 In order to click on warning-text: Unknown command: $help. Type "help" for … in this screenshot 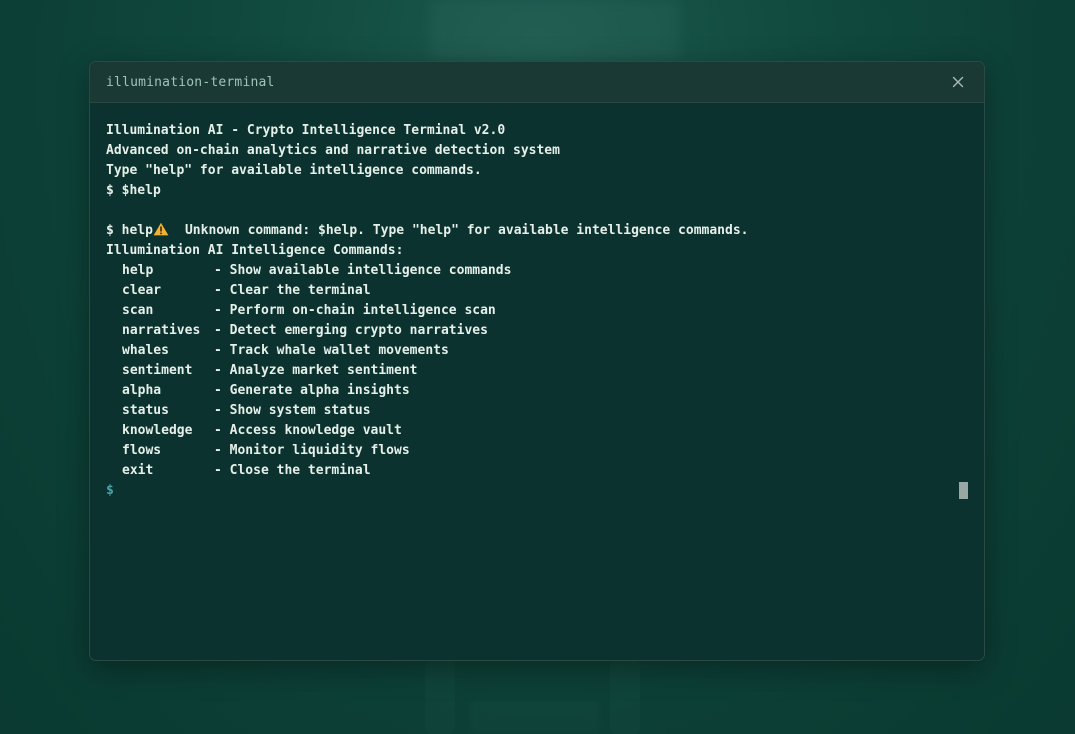, I will do `click(466, 230)`.